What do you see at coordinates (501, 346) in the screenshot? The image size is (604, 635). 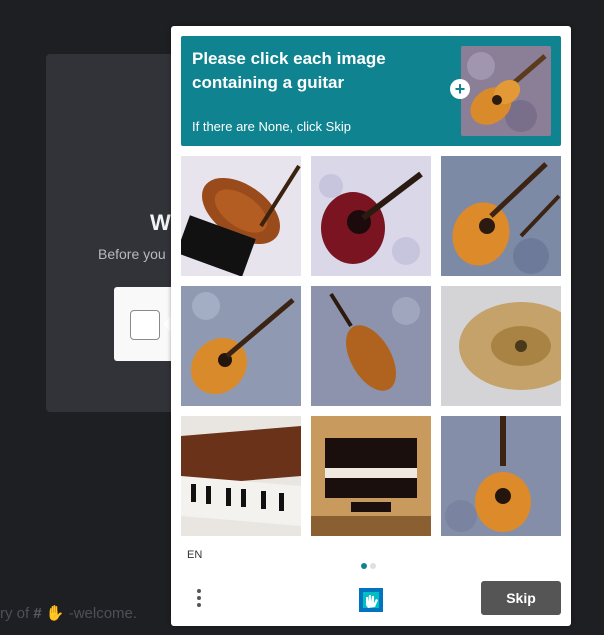 I see `image-tile-cymbal` at bounding box center [501, 346].